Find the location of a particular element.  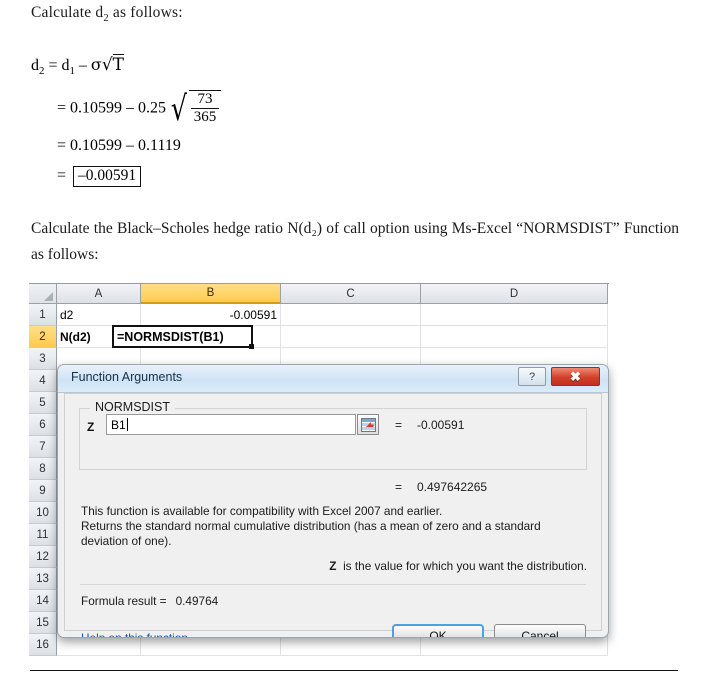

boxed-result: –0.00591 is located at coordinates (107, 176).